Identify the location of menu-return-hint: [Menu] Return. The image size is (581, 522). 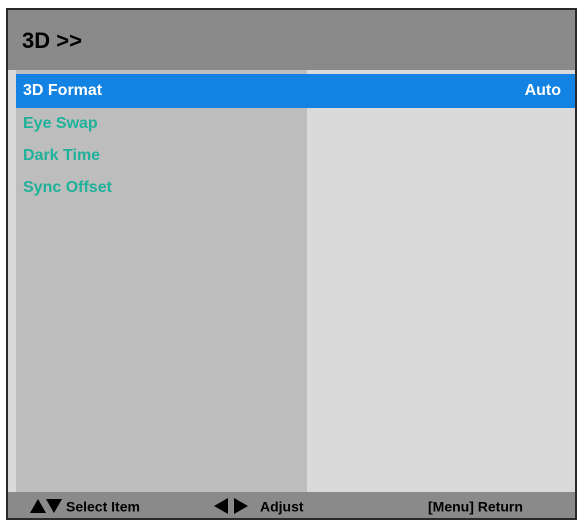
(475, 505).